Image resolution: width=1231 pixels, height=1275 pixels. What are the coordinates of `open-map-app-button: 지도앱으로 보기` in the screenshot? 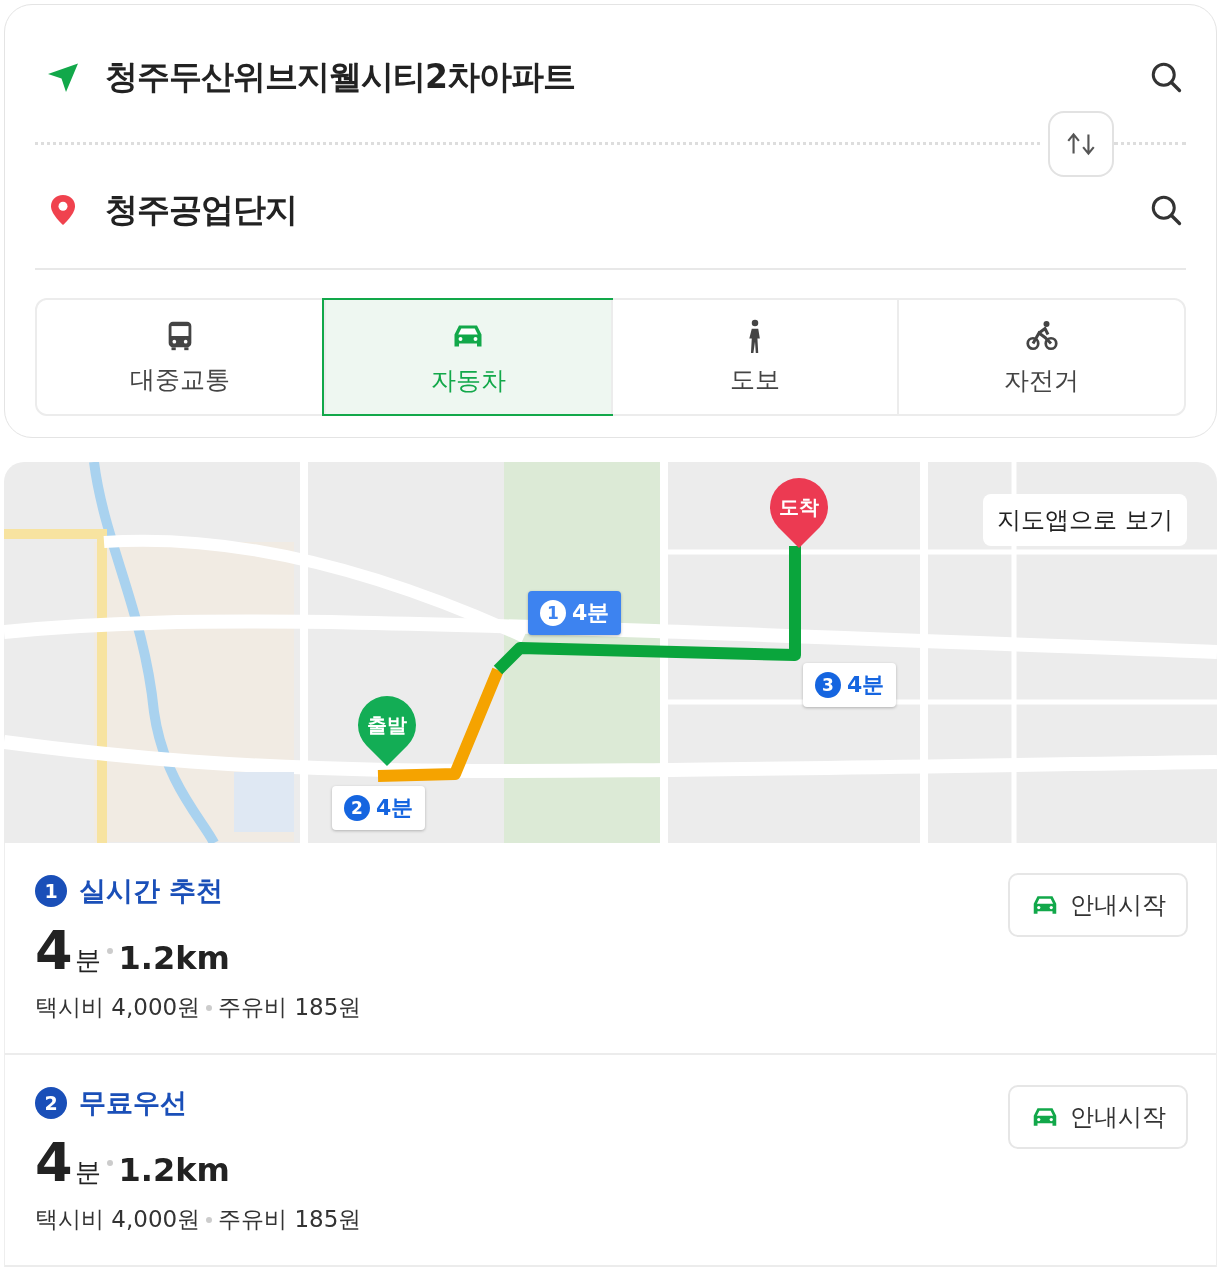 It's located at (1085, 520).